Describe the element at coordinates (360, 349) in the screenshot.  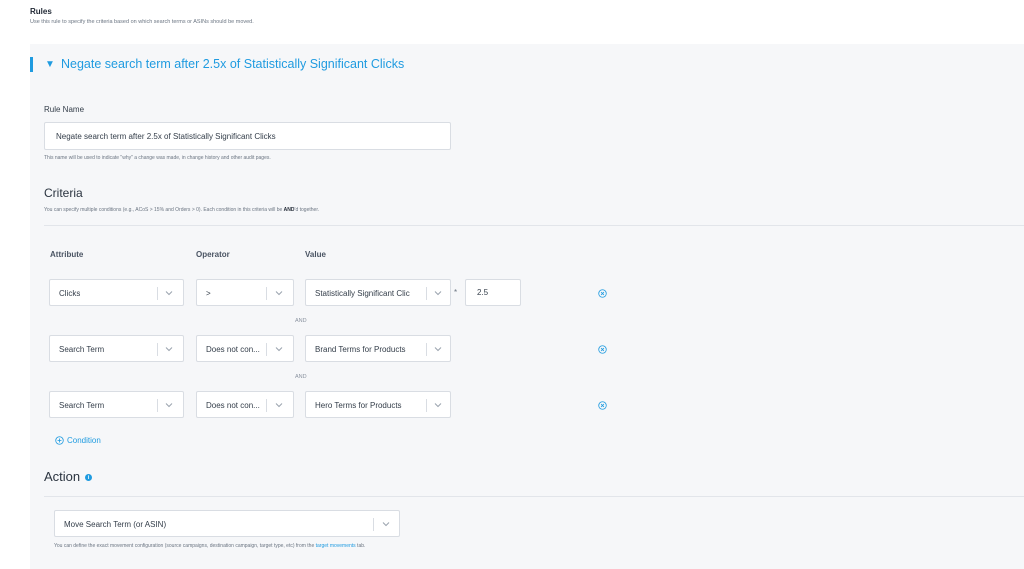
I see `value-select-value: Brand Terms for Products` at that location.